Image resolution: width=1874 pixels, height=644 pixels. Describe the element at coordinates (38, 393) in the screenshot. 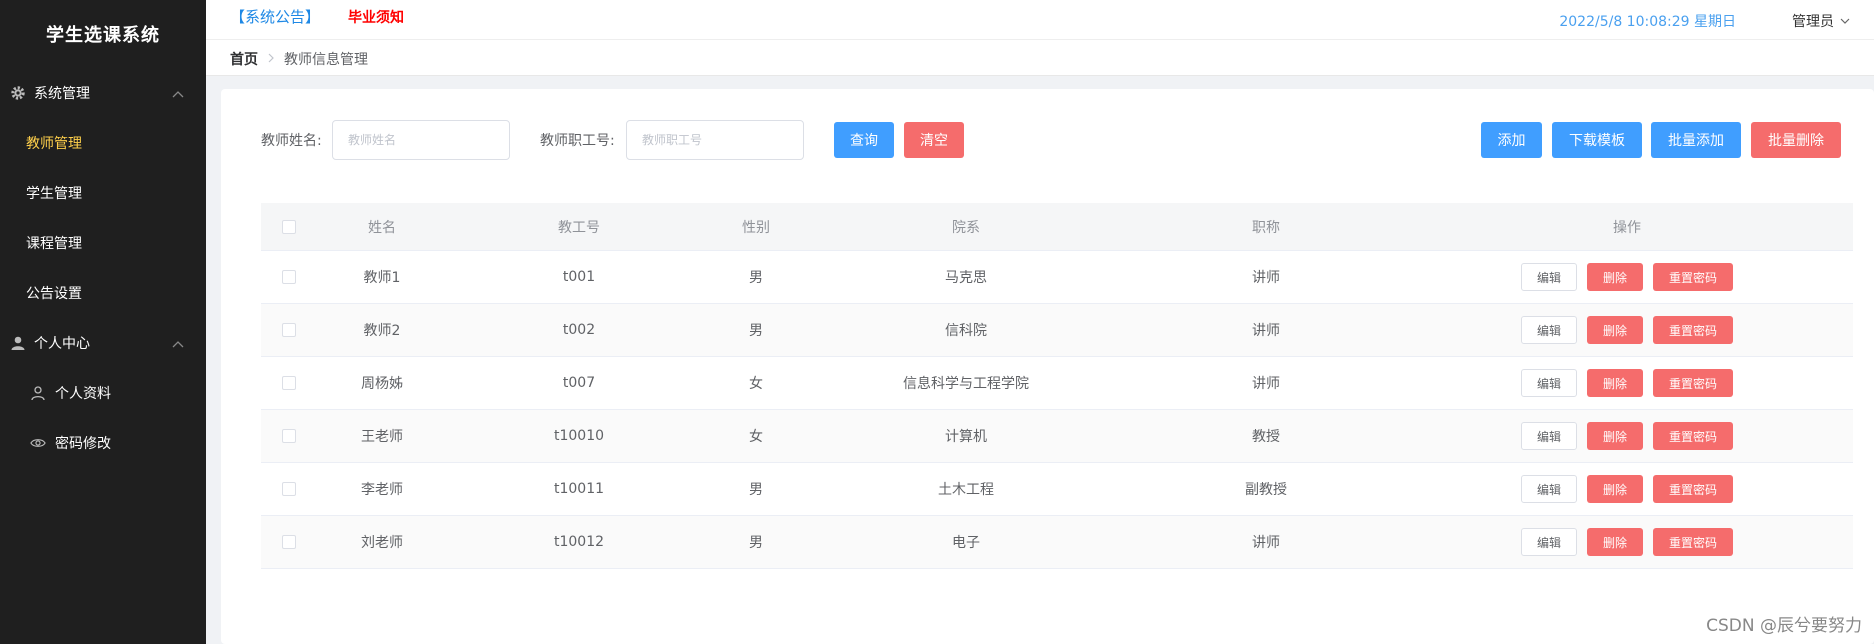

I see `user-outline-icon` at that location.